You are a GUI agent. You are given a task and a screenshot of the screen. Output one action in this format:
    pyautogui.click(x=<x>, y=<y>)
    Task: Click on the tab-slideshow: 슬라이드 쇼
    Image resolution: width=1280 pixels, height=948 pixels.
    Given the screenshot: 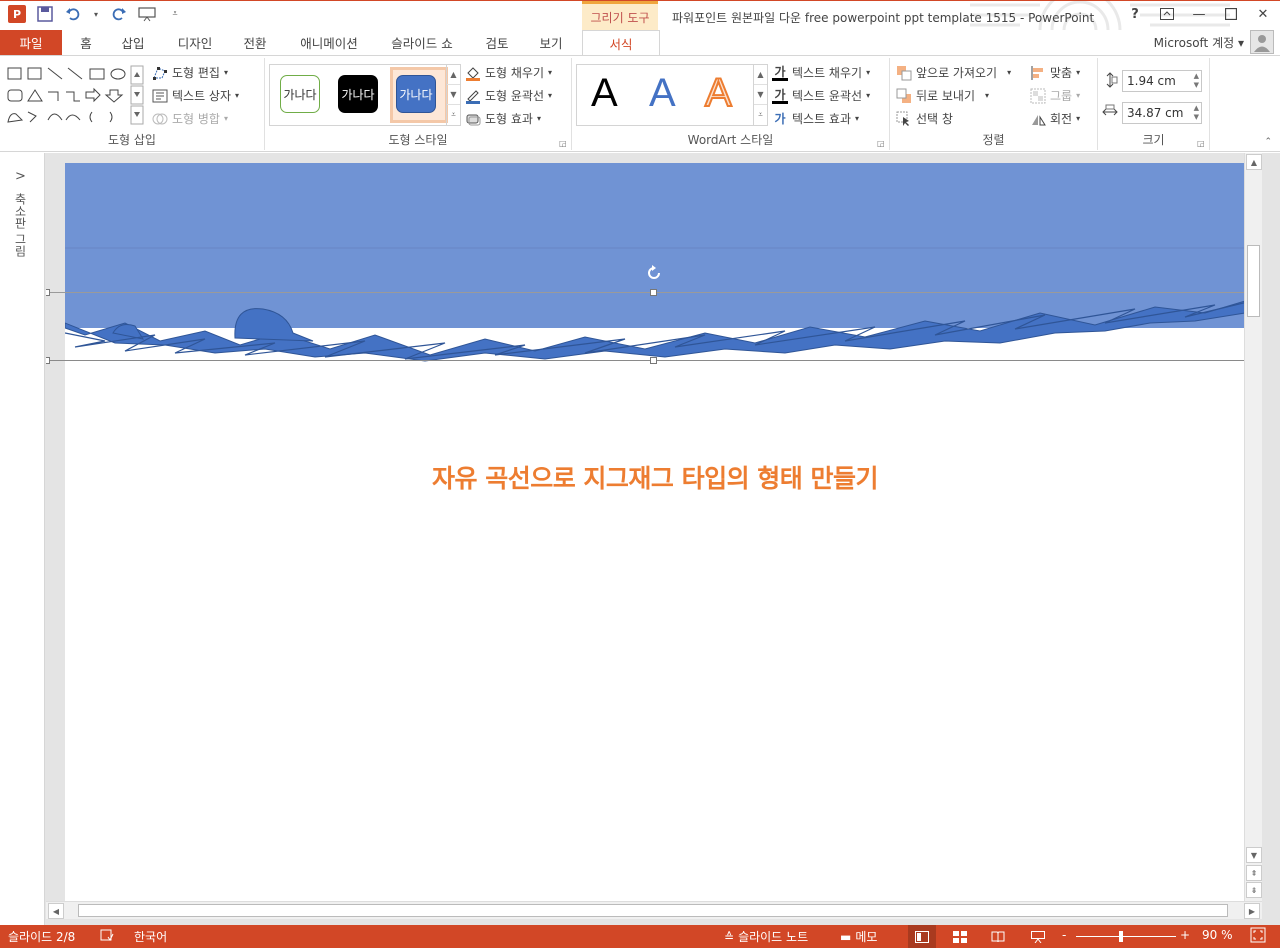 What is the action you would take?
    pyautogui.click(x=422, y=42)
    